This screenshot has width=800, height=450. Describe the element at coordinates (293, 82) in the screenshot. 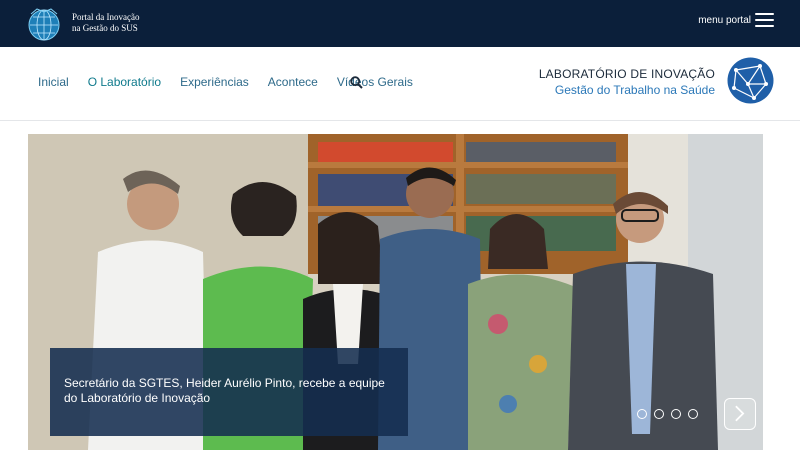

I see `nav-item-acontece: Acontece` at that location.